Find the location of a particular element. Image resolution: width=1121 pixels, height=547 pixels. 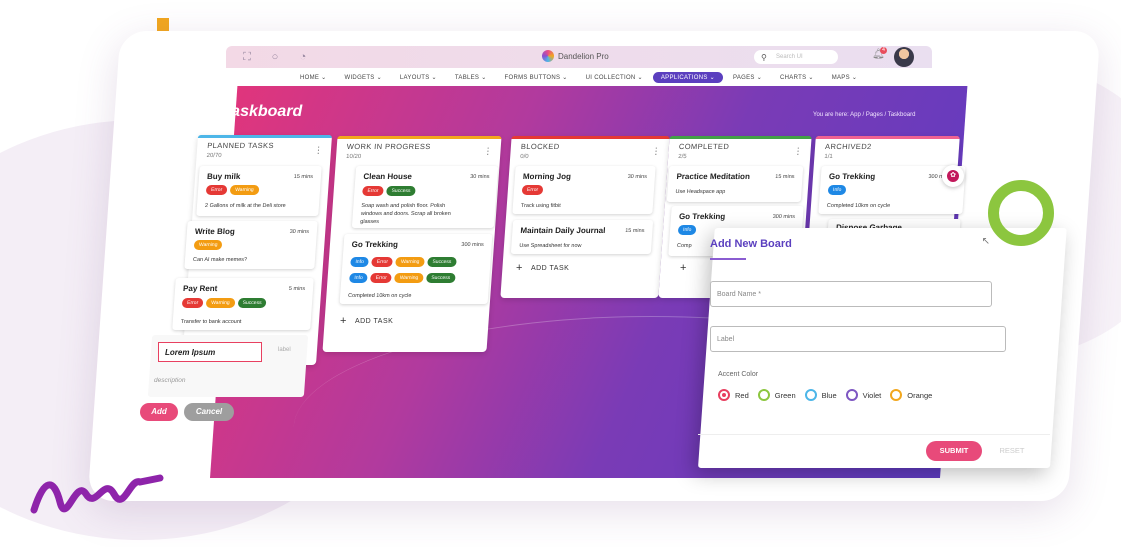

submit-button: SUBMIT is located at coordinates (954, 451).